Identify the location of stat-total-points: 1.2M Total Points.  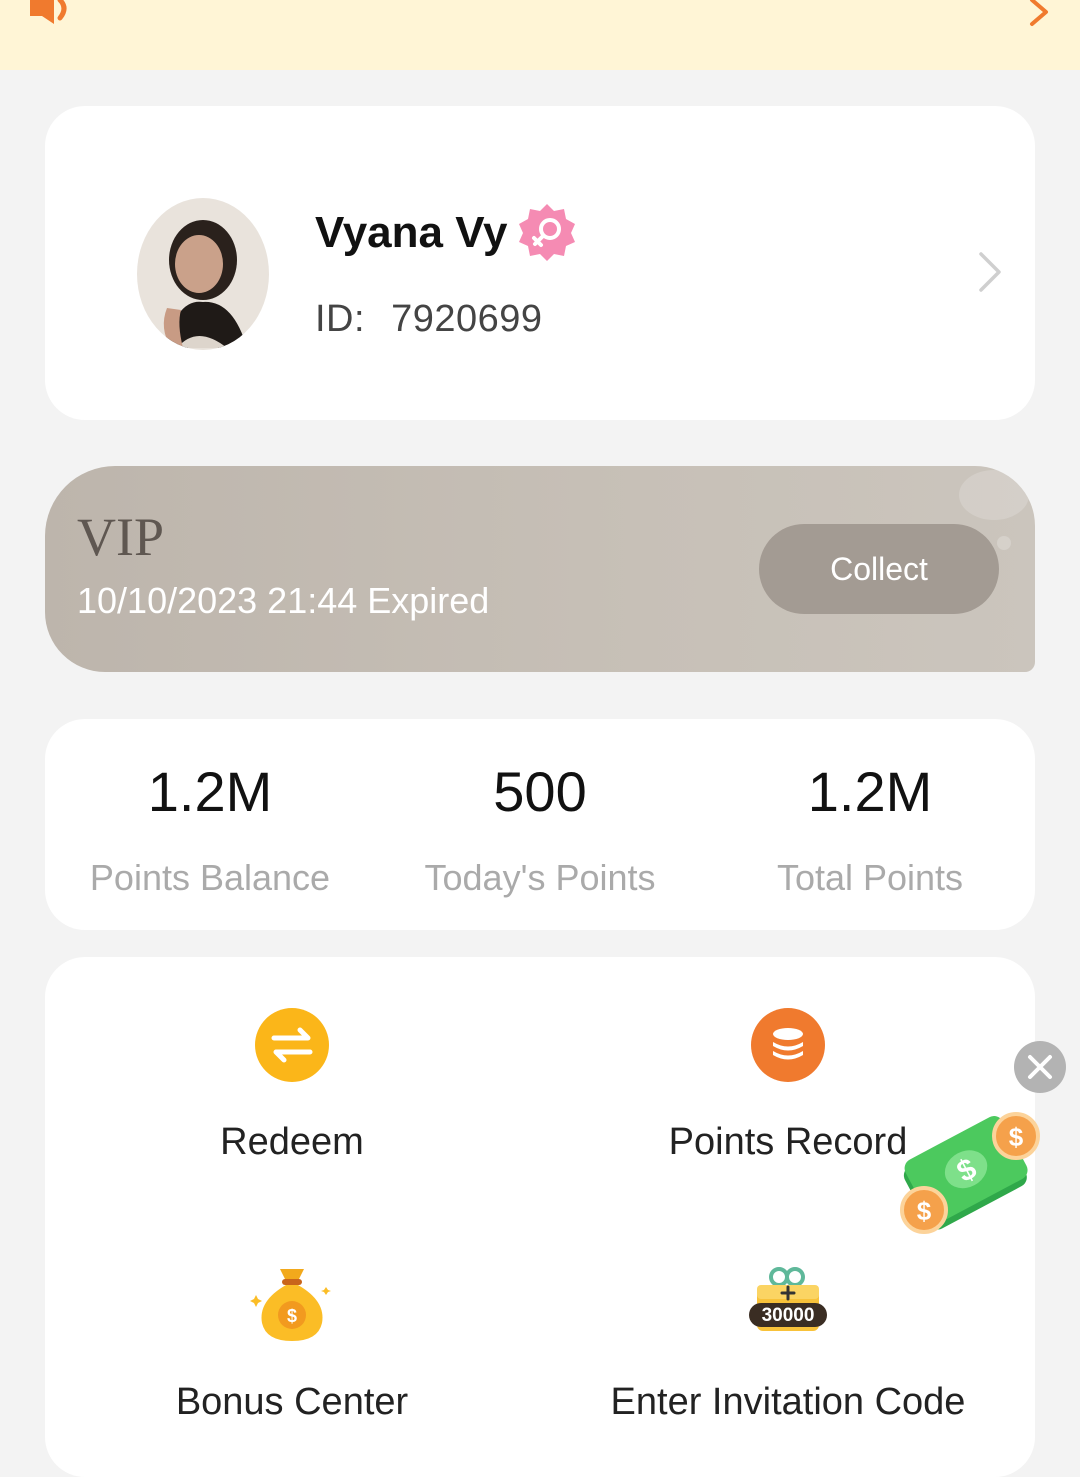
(870, 824).